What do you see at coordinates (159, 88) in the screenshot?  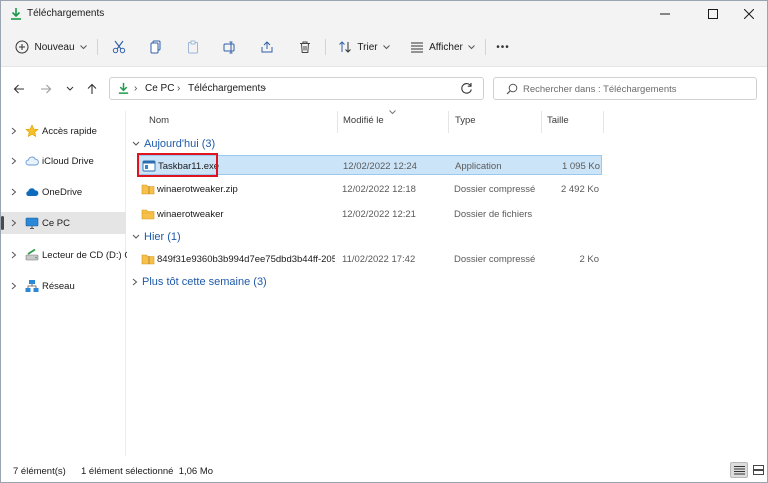 I see `breadcrumb-ce-pc: Ce PC` at bounding box center [159, 88].